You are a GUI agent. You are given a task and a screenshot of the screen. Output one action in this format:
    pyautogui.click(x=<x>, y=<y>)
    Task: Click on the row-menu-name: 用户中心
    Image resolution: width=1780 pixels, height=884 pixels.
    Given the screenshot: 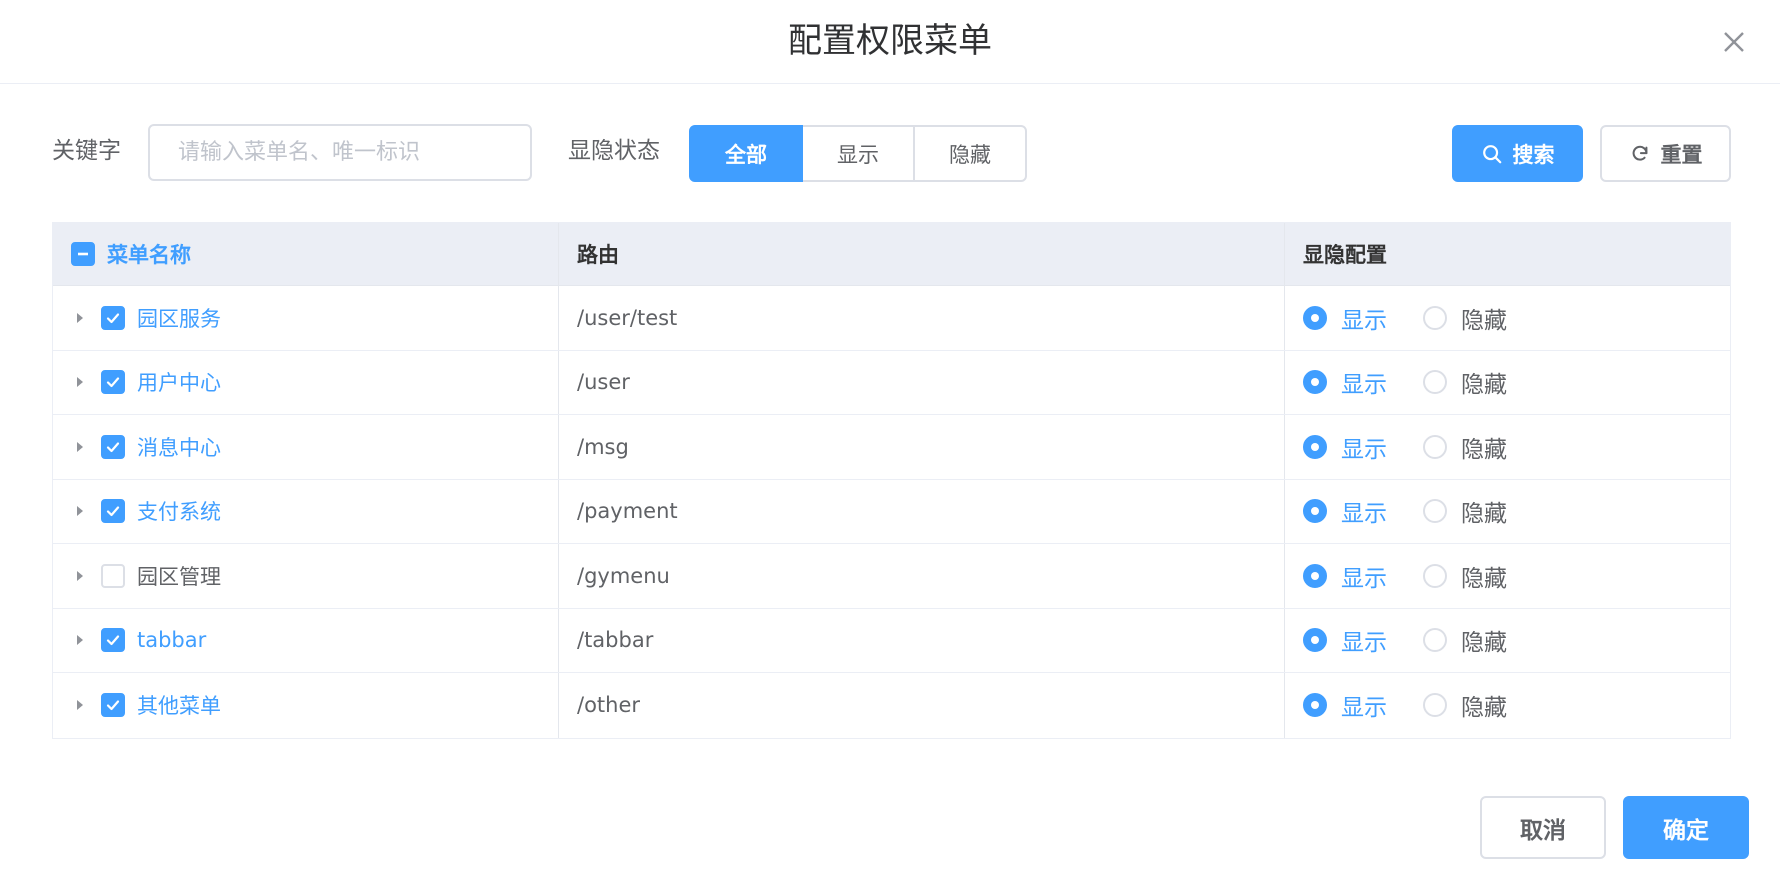 What is the action you would take?
    pyautogui.click(x=179, y=383)
    